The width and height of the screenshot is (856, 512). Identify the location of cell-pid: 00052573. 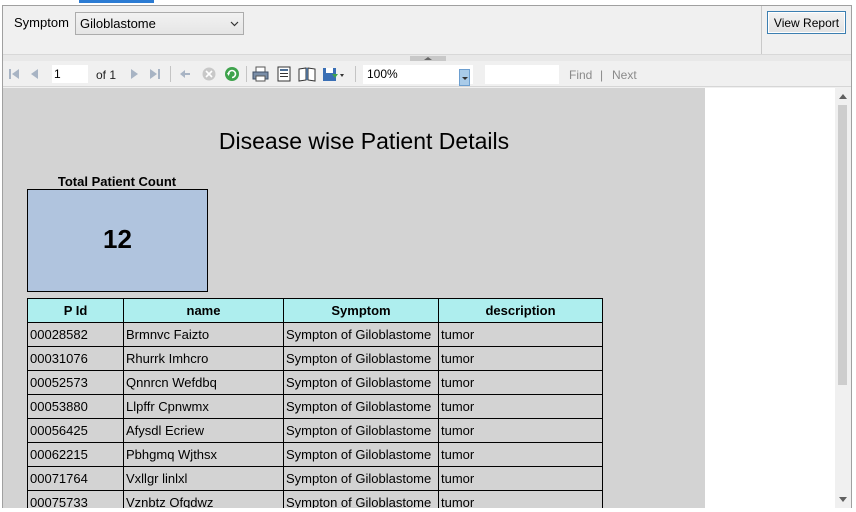
(75, 382).